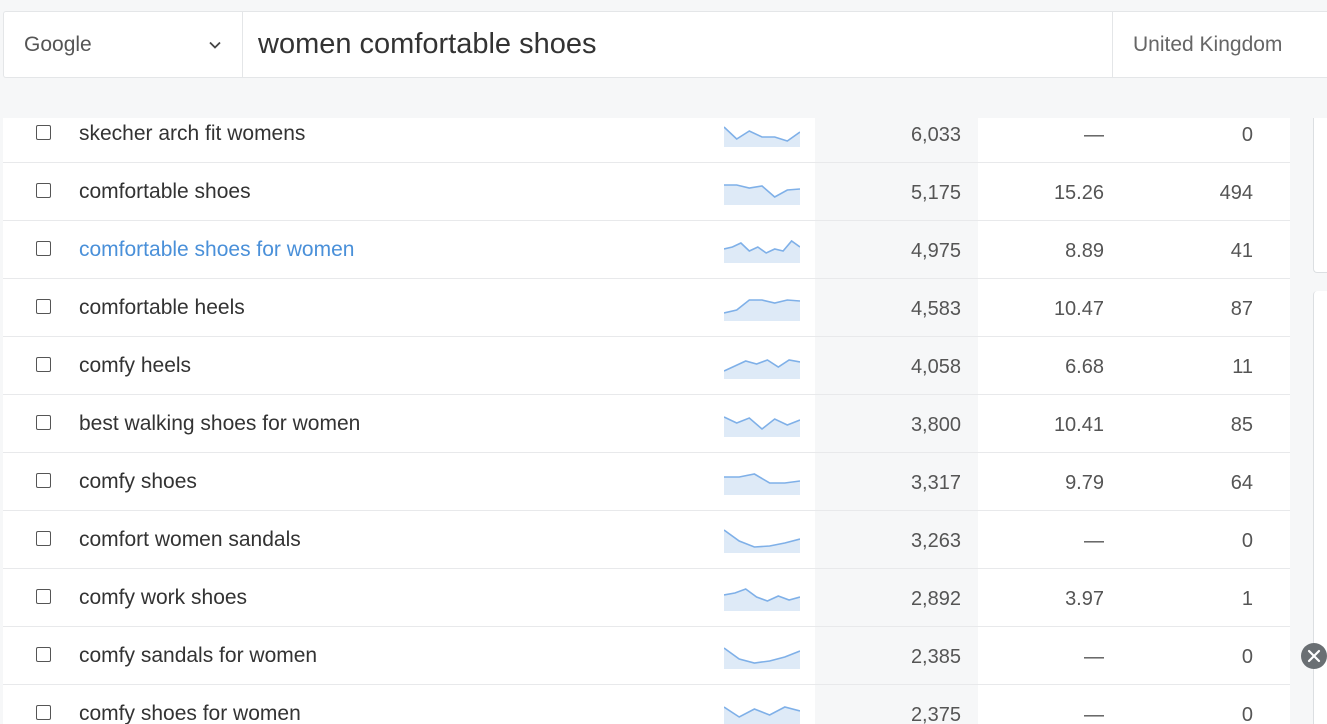 This screenshot has height=724, width=1327. What do you see at coordinates (935, 135) in the screenshot?
I see `search-volume: 6,033` at bounding box center [935, 135].